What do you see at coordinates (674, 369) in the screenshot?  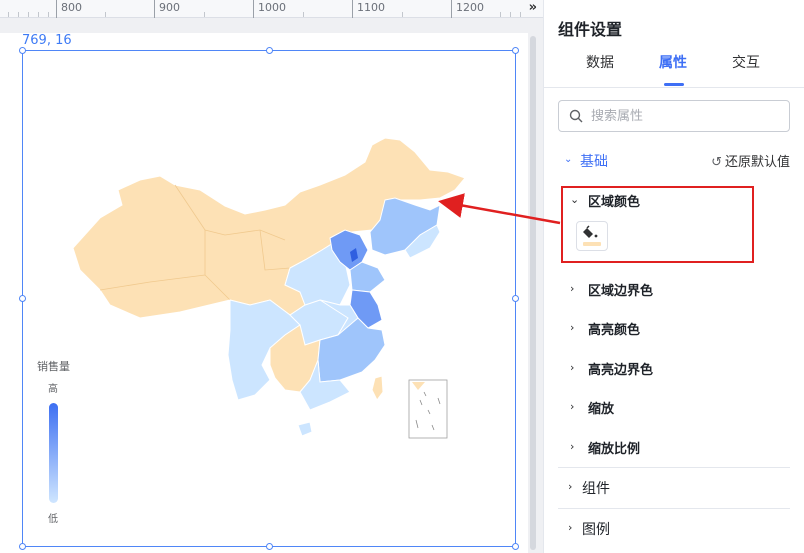 I see `property-highlight-border-color: › 高亮边界色` at bounding box center [674, 369].